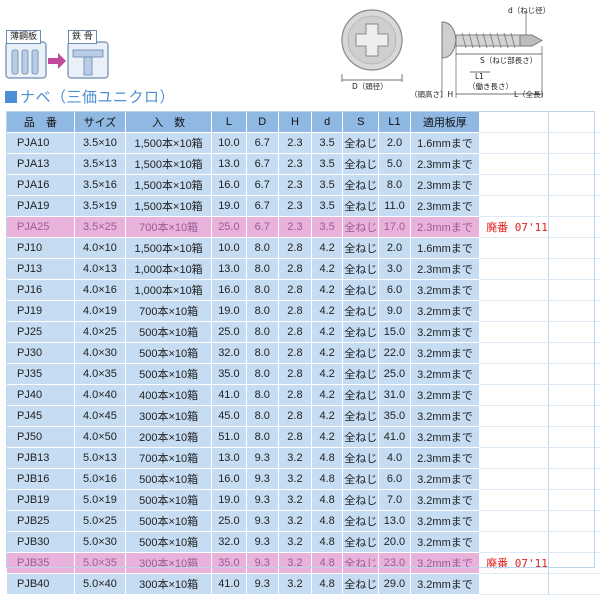  I want to click on cell-quantity: 1,500本×10箱, so click(169, 143).